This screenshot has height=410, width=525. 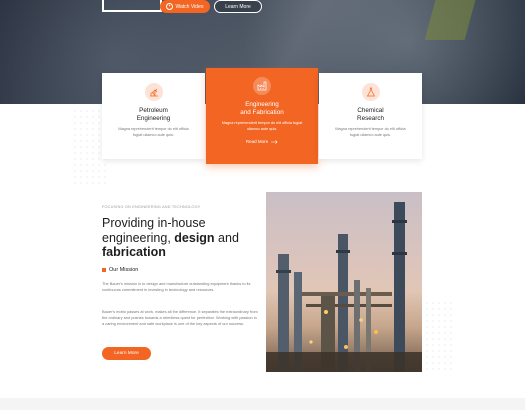 I want to click on factory-icon, so click(x=262, y=86).